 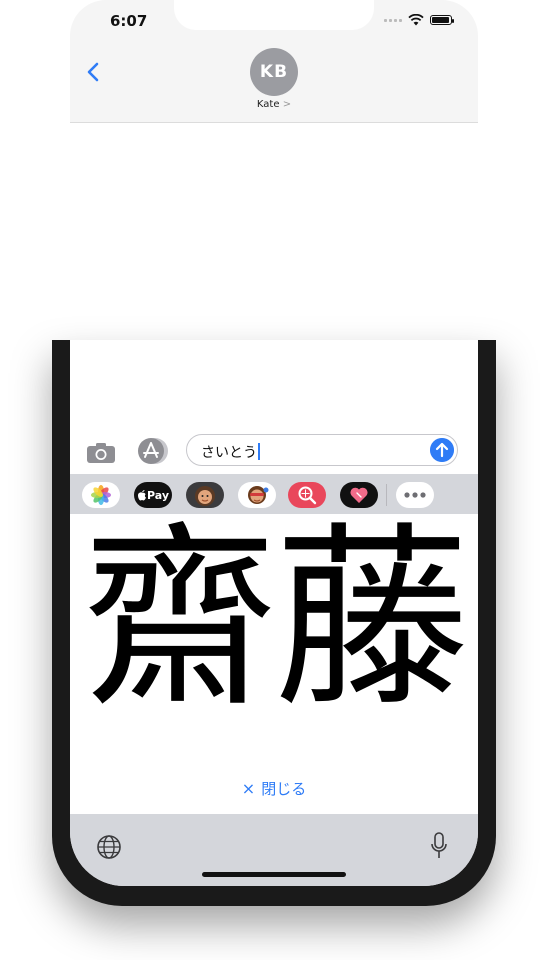 I want to click on status-time: 6:07, so click(x=129, y=21).